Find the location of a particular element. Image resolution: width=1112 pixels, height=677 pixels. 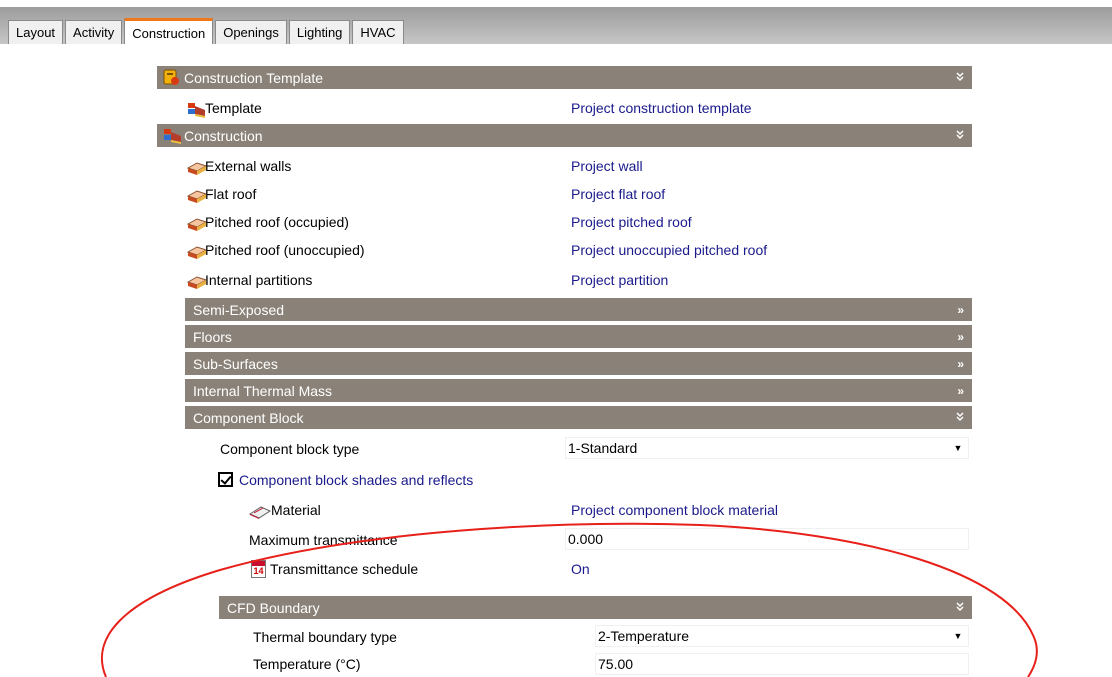

template-row: Template Project construction template is located at coordinates (564, 108).